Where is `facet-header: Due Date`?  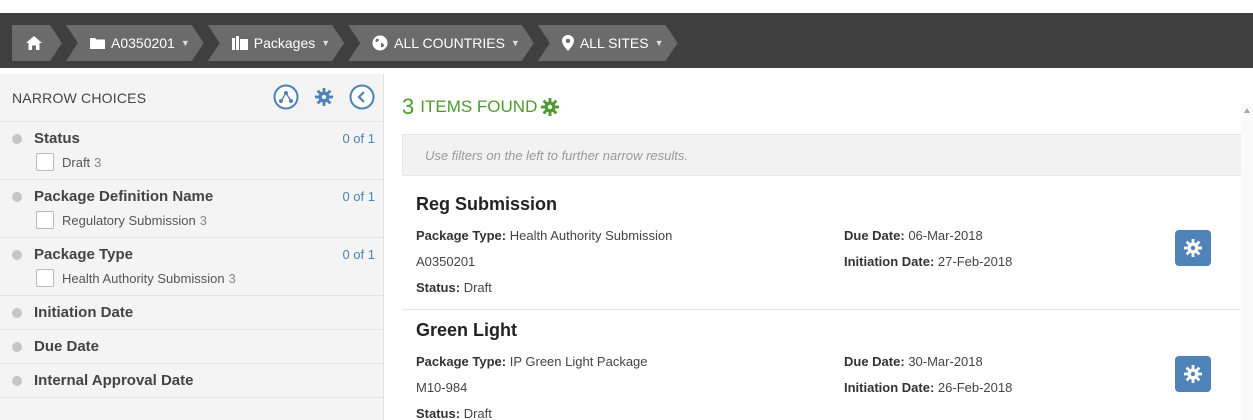 facet-header: Due Date is located at coordinates (191, 346).